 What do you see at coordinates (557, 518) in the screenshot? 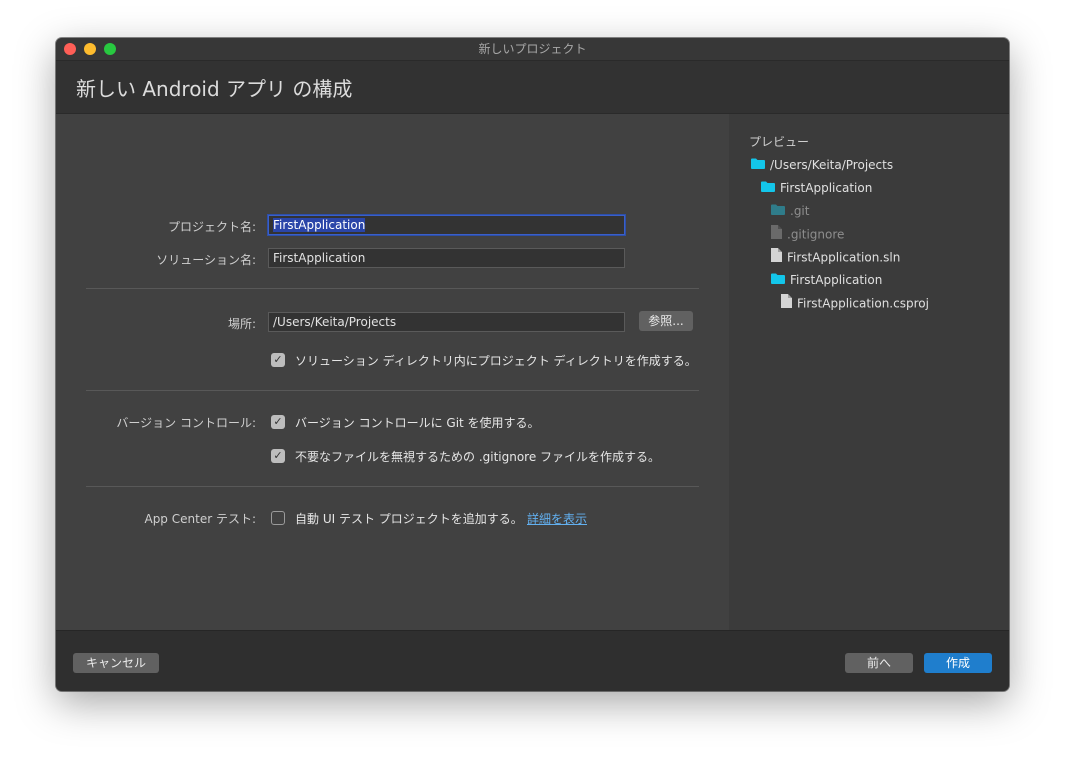
I see `show-details-link: 詳細を表示` at bounding box center [557, 518].